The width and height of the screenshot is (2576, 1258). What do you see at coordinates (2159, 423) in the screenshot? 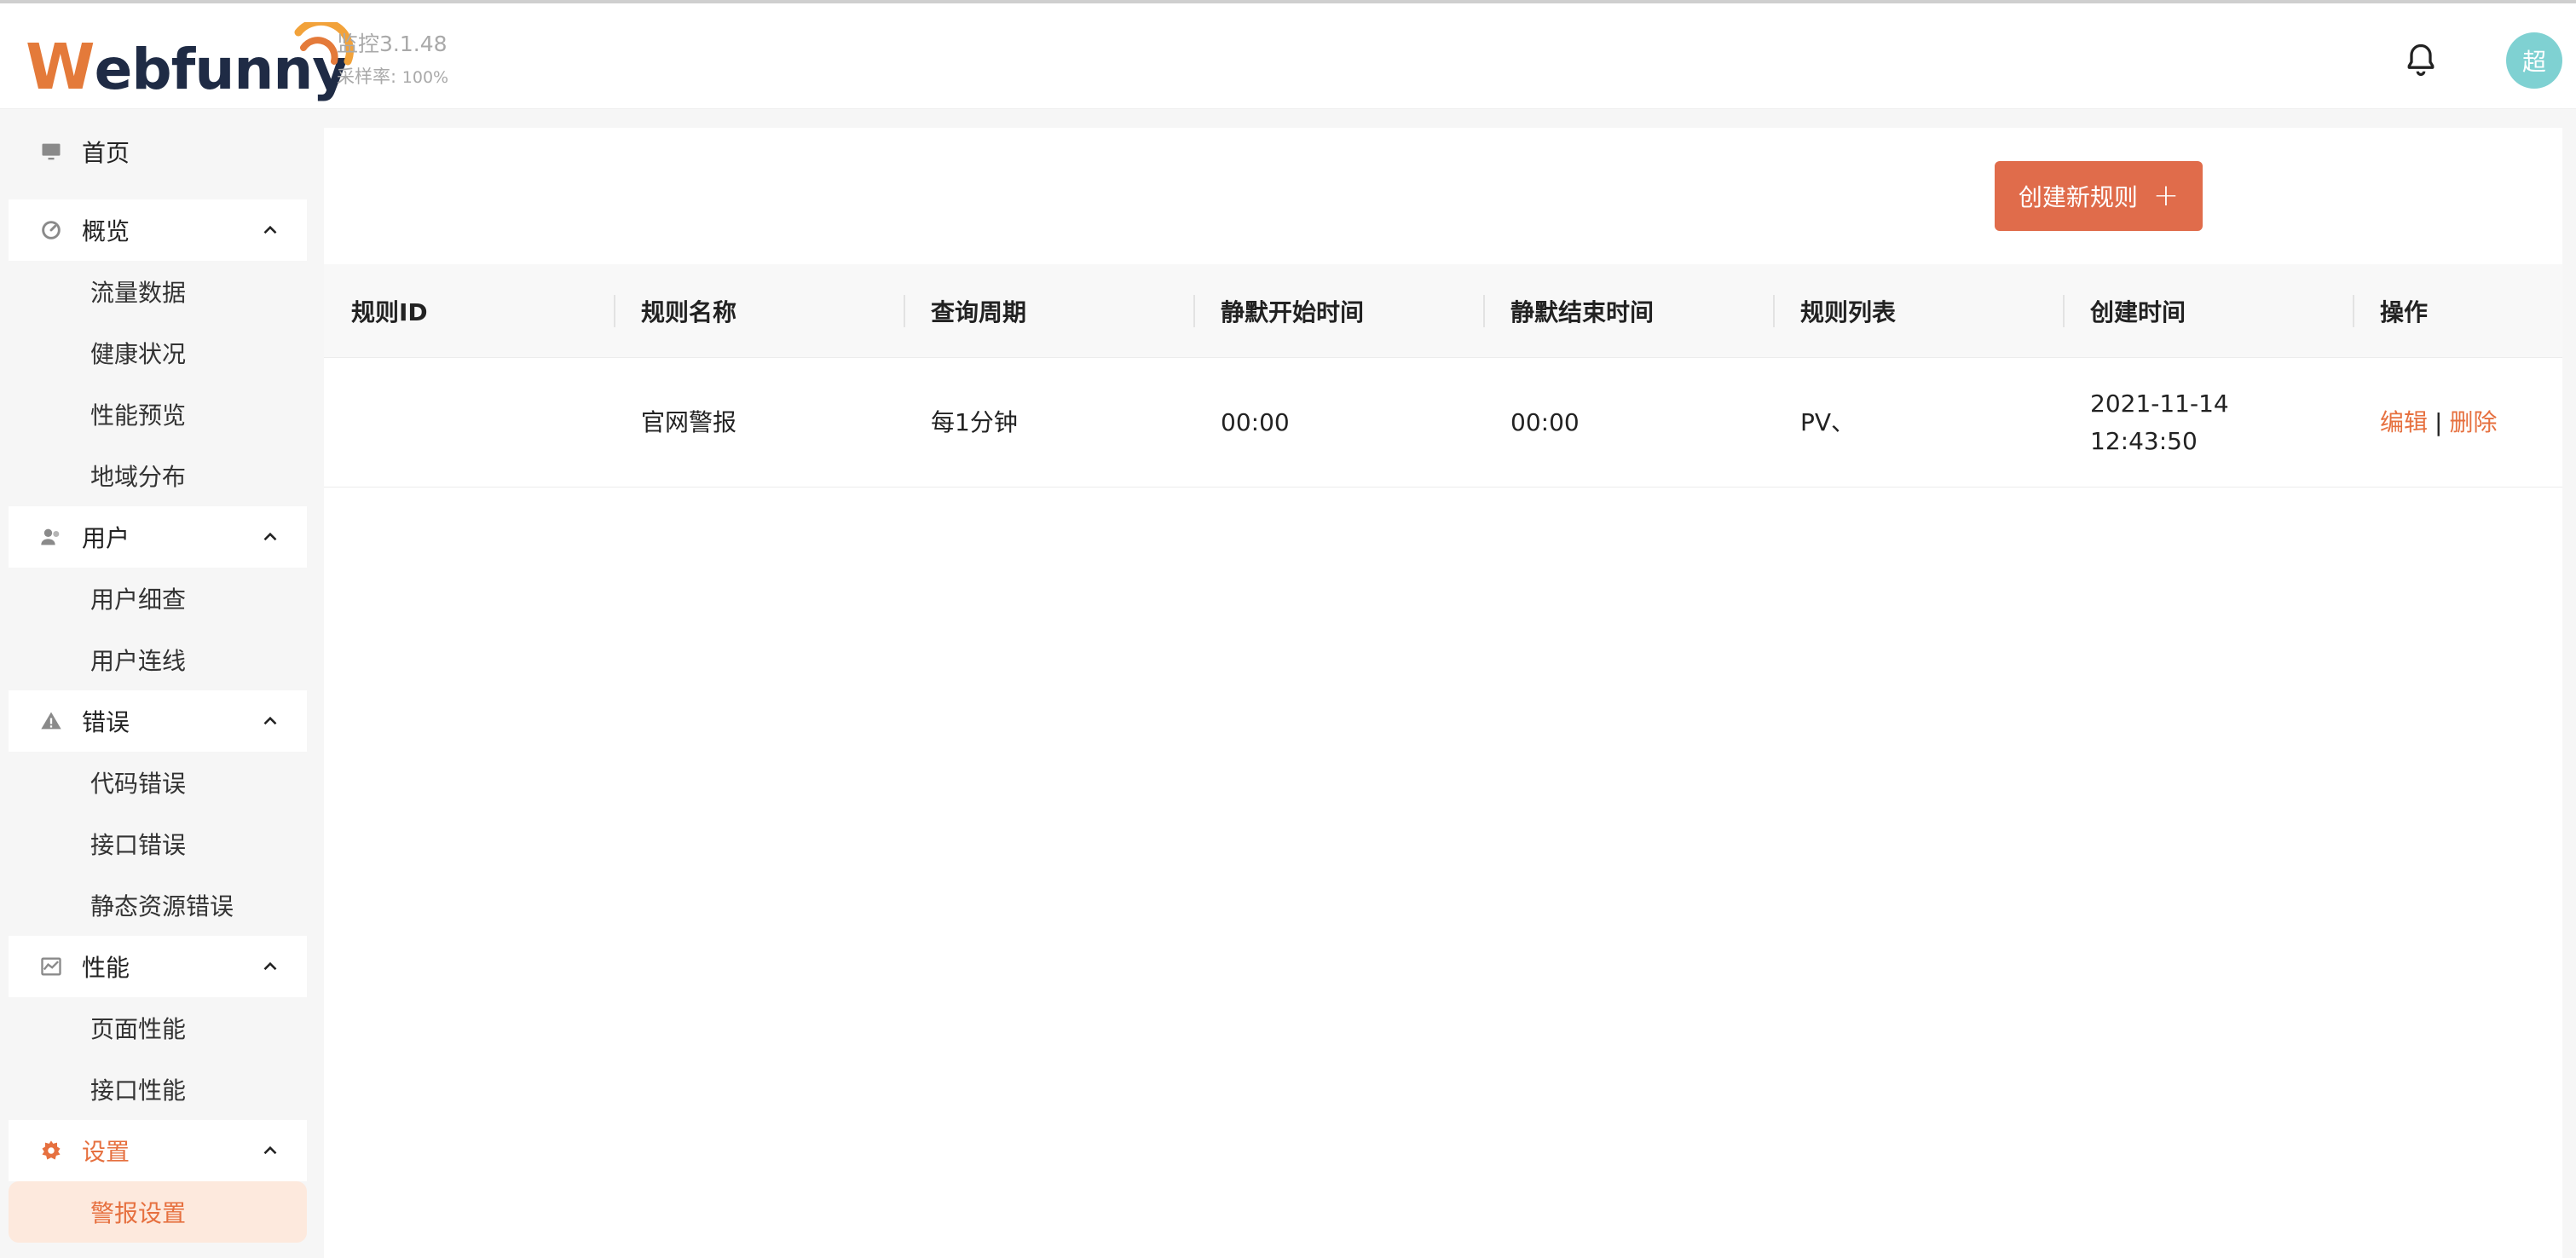
I see `cell-created-time: 2021-11-14 12:43:50` at bounding box center [2159, 423].